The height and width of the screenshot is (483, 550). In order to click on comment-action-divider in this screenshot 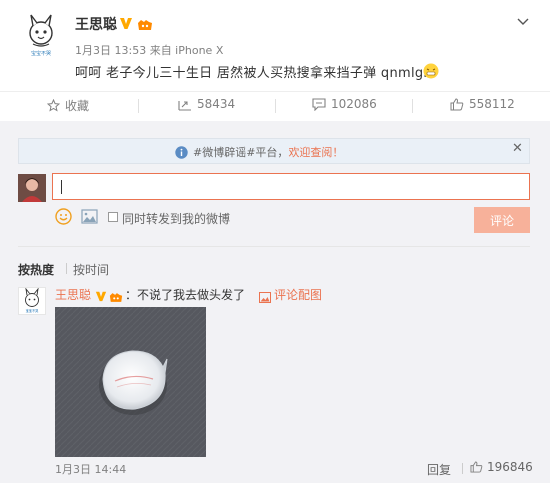, I will do `click(462, 468)`.